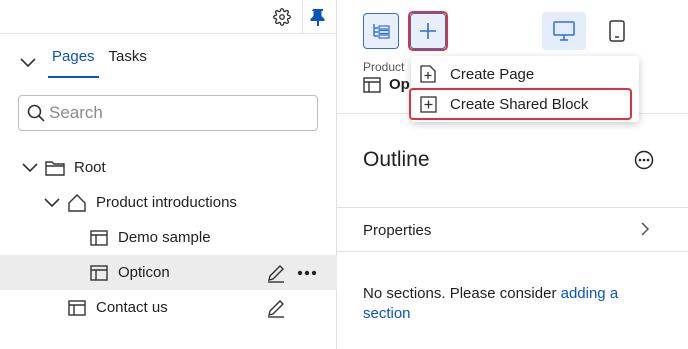  What do you see at coordinates (282, 17) in the screenshot?
I see `gear-icon` at bounding box center [282, 17].